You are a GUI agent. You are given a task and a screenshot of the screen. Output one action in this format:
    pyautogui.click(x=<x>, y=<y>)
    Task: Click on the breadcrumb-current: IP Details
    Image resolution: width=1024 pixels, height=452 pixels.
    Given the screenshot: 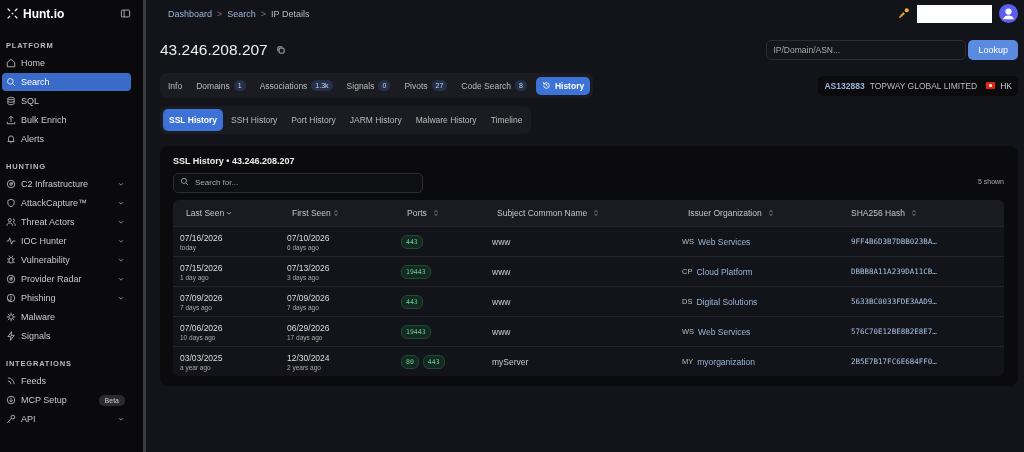 What is the action you would take?
    pyautogui.click(x=290, y=13)
    